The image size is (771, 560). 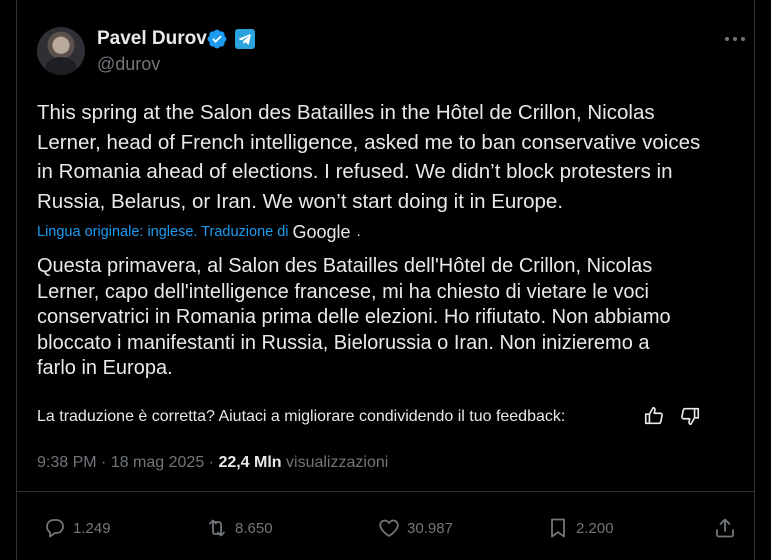 I want to click on repost-count: 8.650, so click(x=254, y=528).